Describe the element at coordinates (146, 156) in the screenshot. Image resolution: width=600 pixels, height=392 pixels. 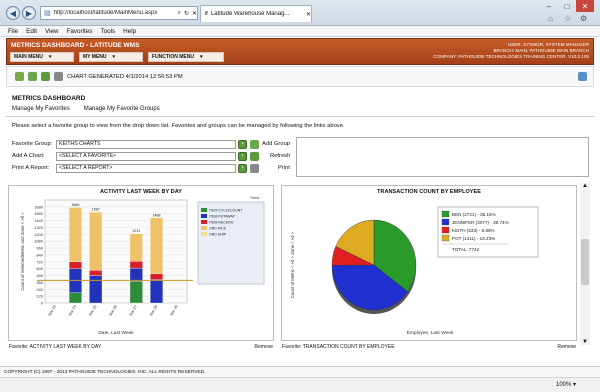
I see `add-chart-select: <SELECT A FAVORITE>` at that location.